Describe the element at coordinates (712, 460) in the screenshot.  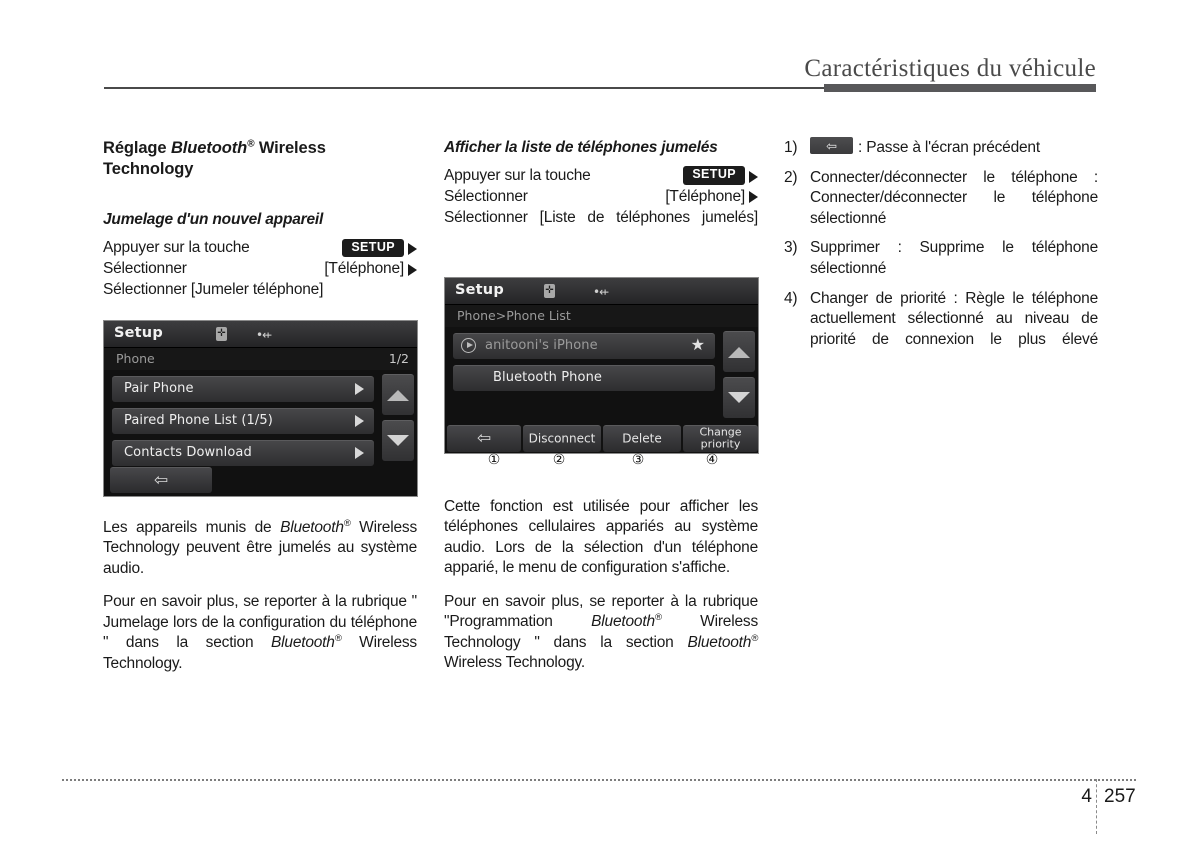
I see `callout-4: ④` at that location.